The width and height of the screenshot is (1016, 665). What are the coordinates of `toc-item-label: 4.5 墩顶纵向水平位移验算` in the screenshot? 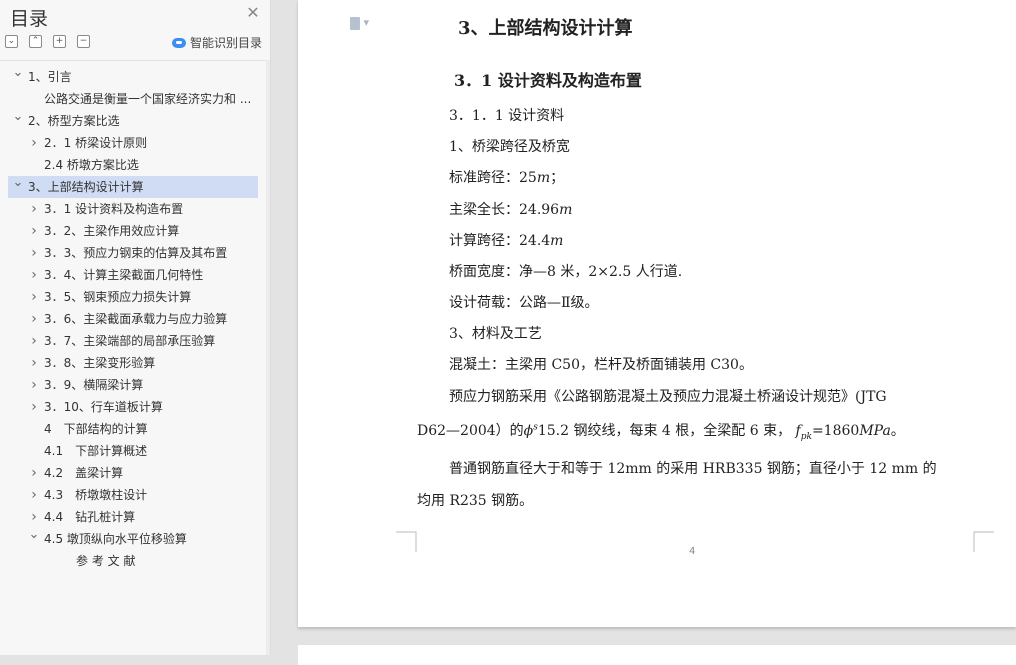 It's located at (115, 539).